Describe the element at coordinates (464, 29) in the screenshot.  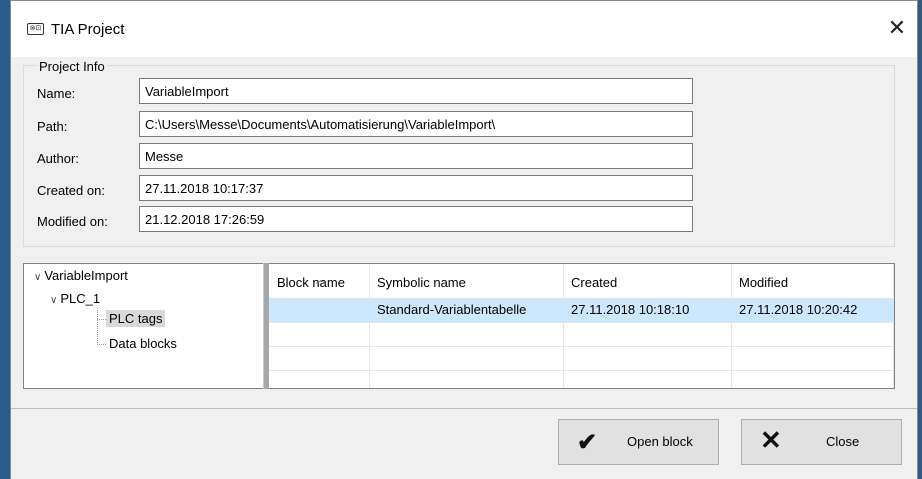
I see `title-bar: ⊗⊡ TIA Project ✕` at that location.